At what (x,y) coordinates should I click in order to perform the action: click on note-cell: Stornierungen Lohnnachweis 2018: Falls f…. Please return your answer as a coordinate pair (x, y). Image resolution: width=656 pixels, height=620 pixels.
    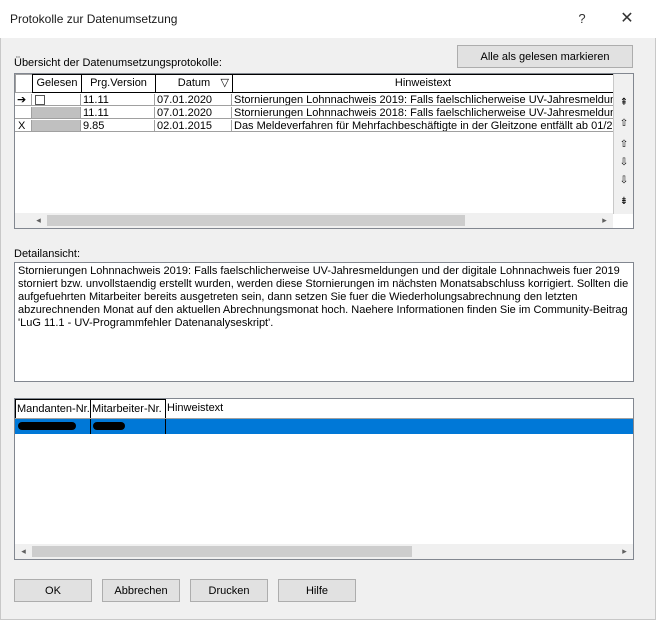
    Looking at the image, I should click on (423, 113).